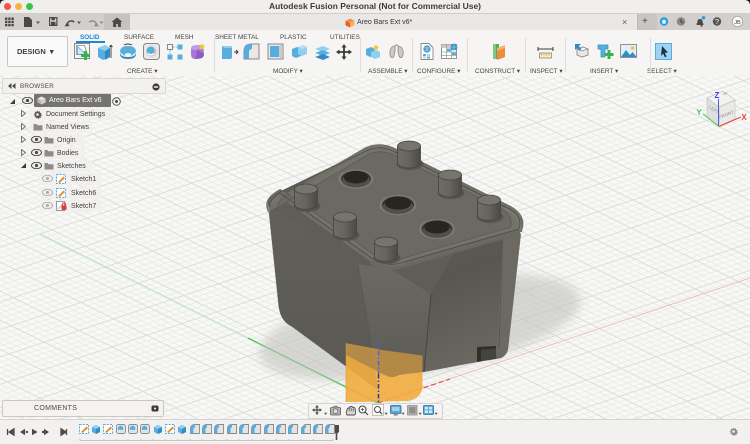  I want to click on svg-text: Y, so click(699, 112).